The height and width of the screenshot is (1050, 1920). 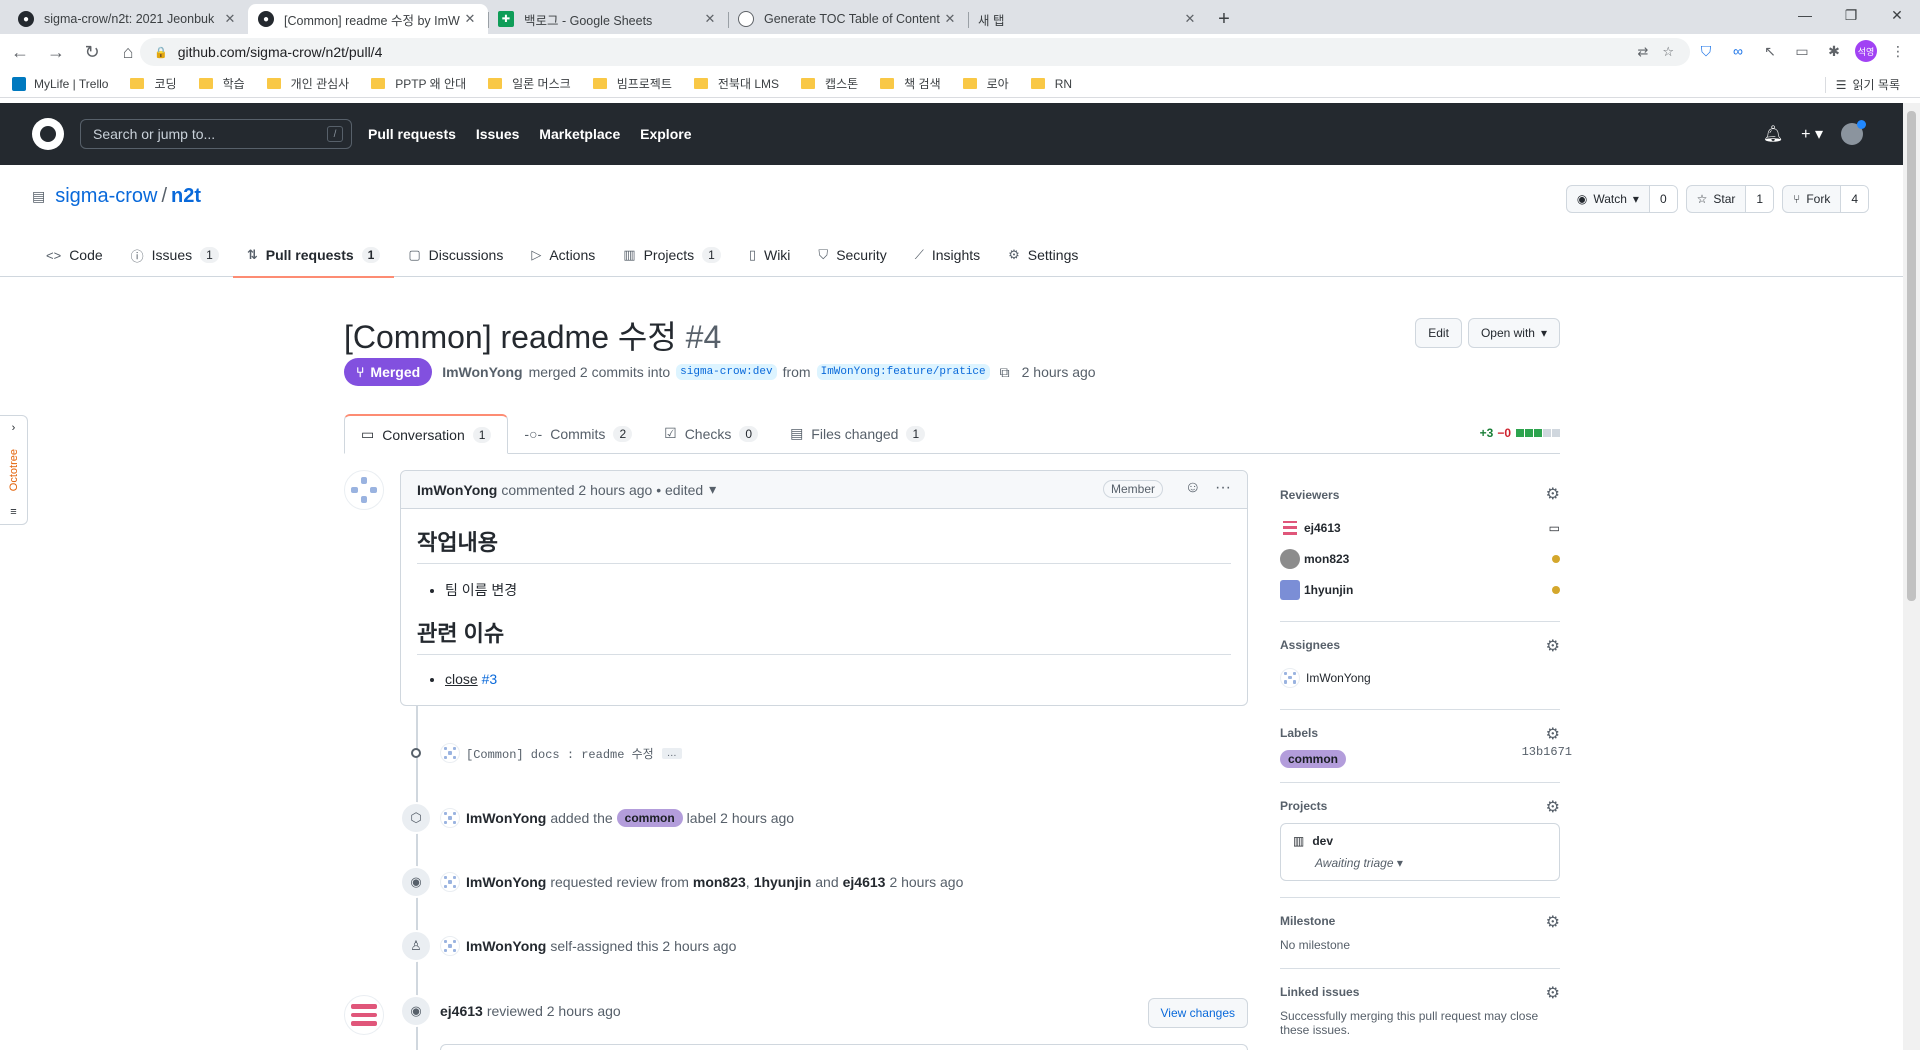 I want to click on plus-dropdown-icon: + ▾, so click(x=1812, y=134).